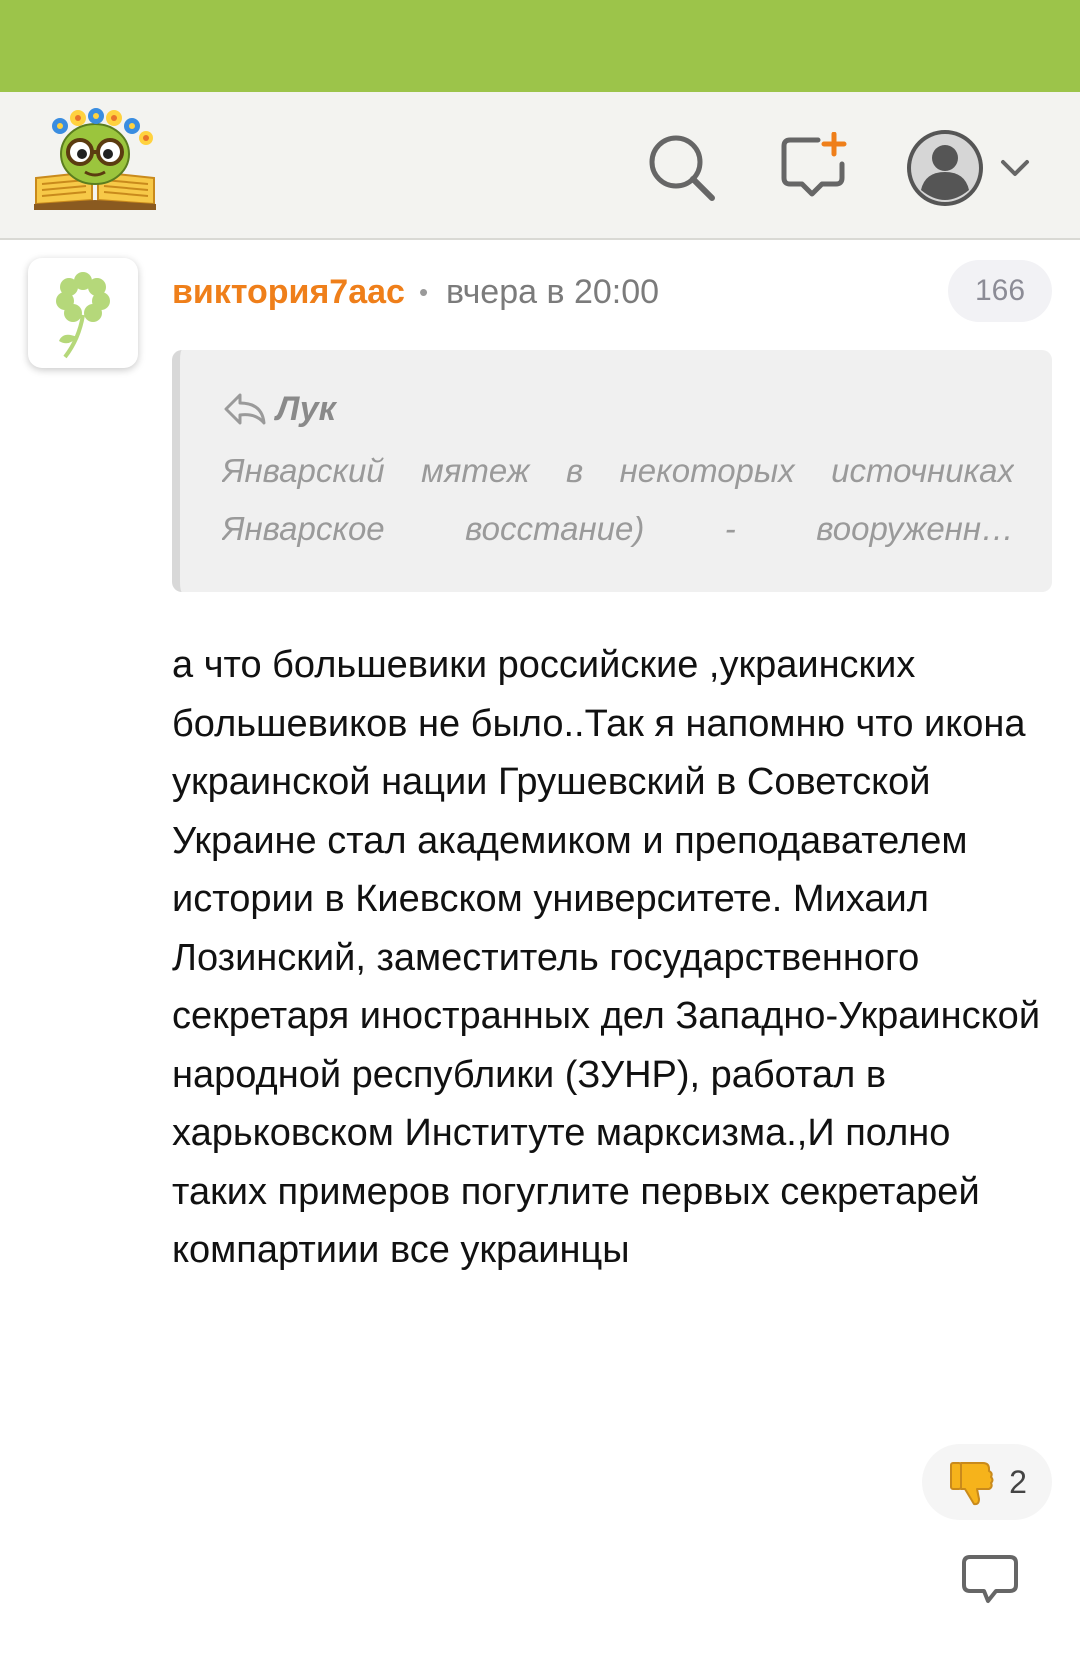 The image size is (1080, 1654). Describe the element at coordinates (83, 315) in the screenshot. I see `flower-avatar-icon` at that location.